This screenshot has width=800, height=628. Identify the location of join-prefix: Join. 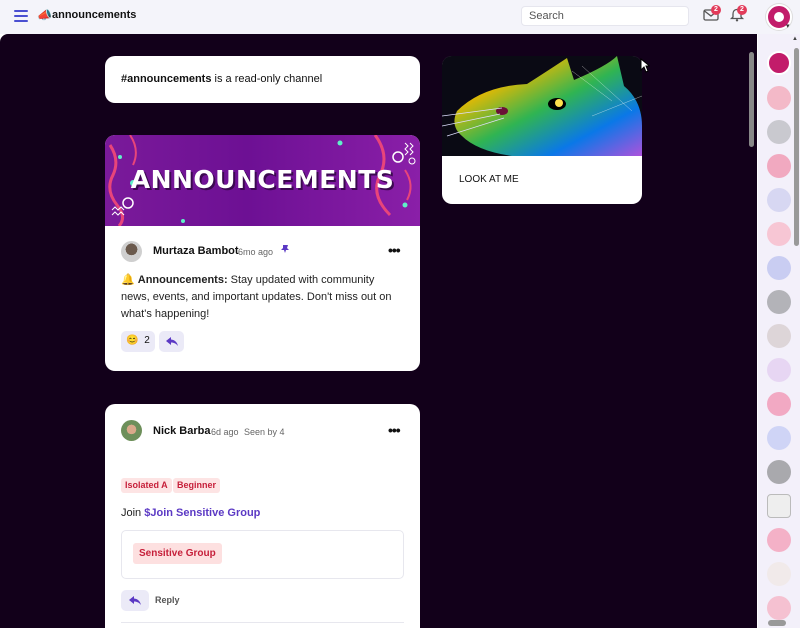
(133, 513).